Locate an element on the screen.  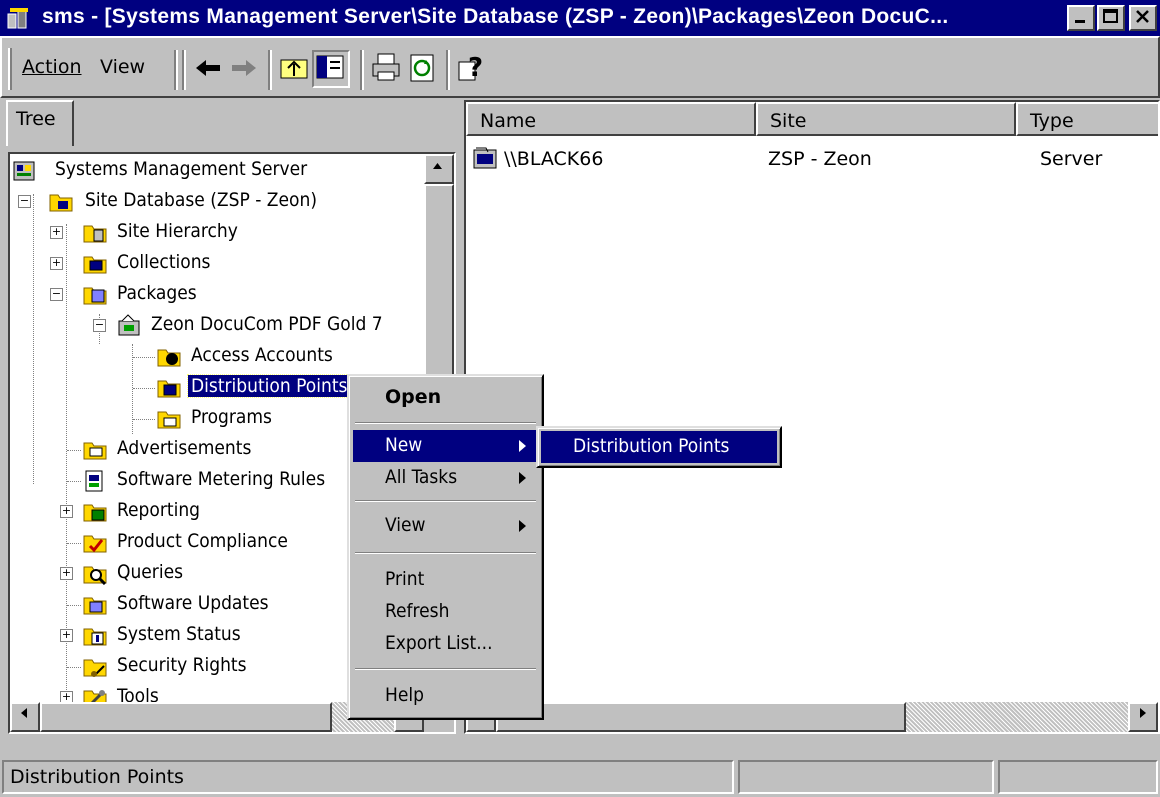
menu-item-new: New is located at coordinates (445, 446).